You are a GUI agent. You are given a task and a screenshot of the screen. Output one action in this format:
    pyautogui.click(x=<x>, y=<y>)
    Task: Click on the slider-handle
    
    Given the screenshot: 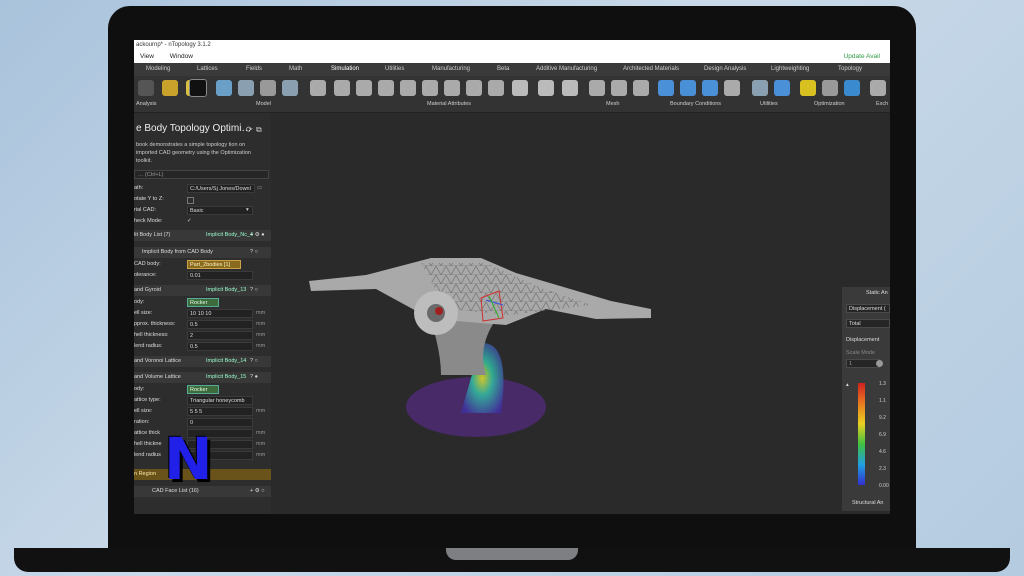 What is the action you would take?
    pyautogui.click(x=879, y=363)
    